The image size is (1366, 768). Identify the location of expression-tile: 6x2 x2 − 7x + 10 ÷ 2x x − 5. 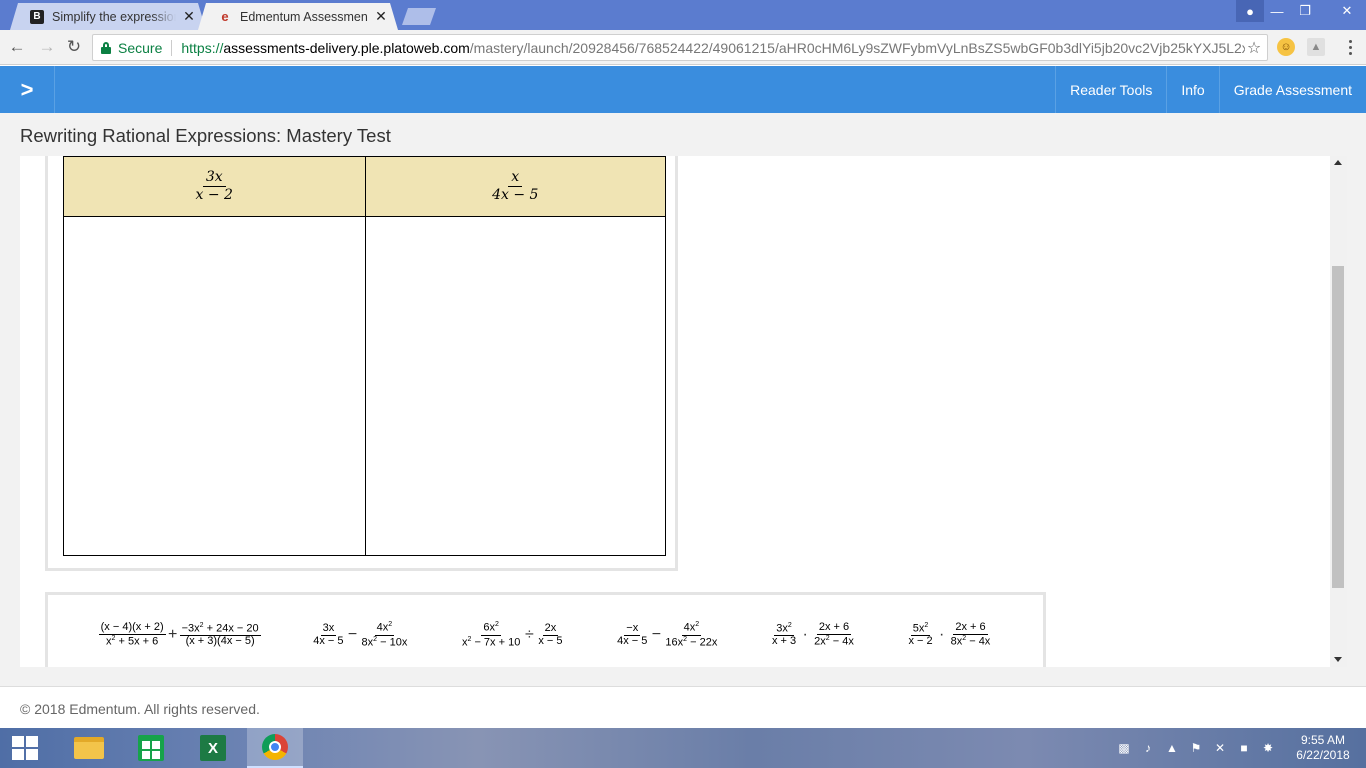
(512, 634).